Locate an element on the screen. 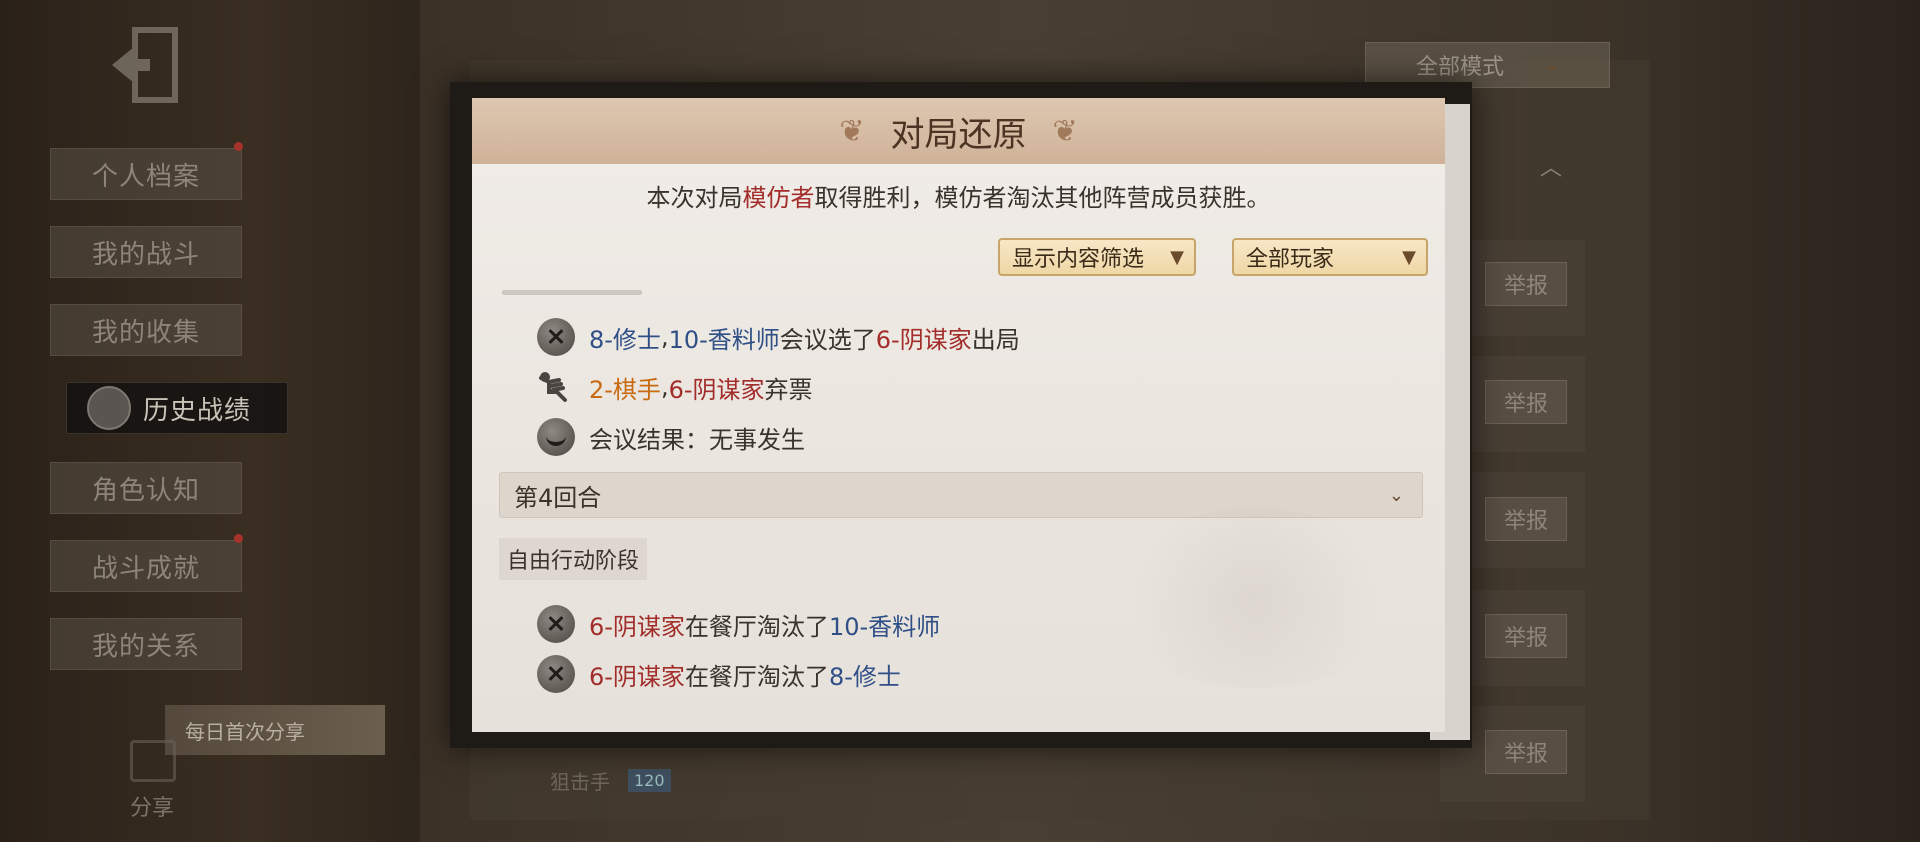  sidebar-item-label: 角色认知 is located at coordinates (145, 490).